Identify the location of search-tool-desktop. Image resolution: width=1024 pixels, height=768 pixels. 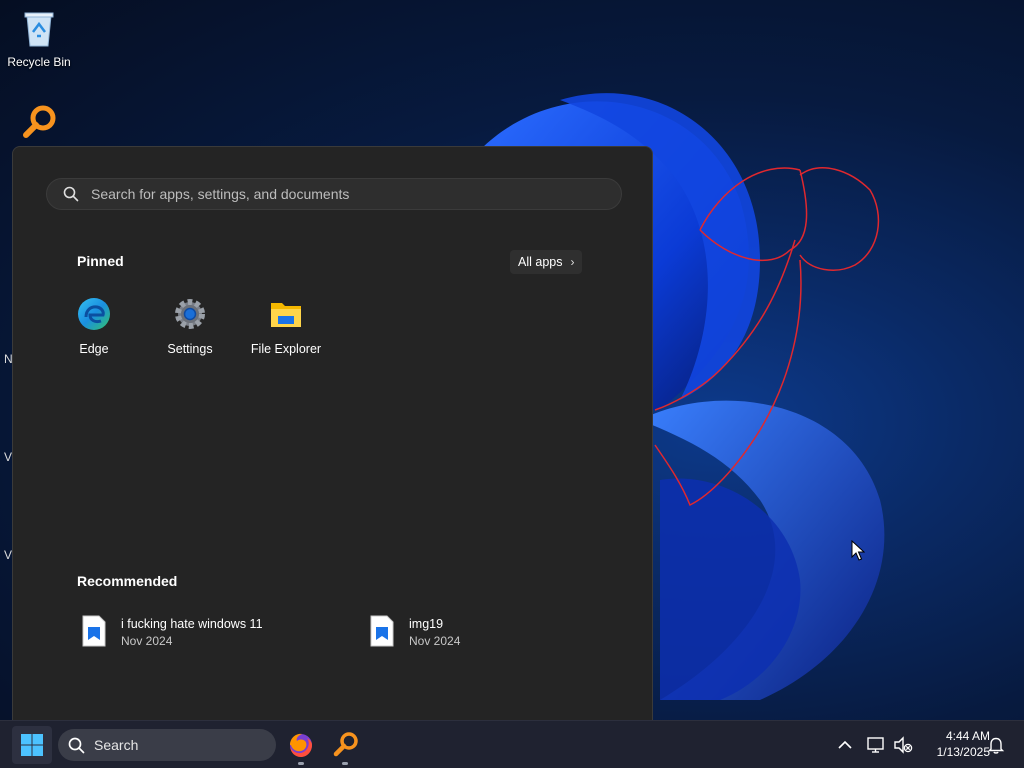
(39, 127).